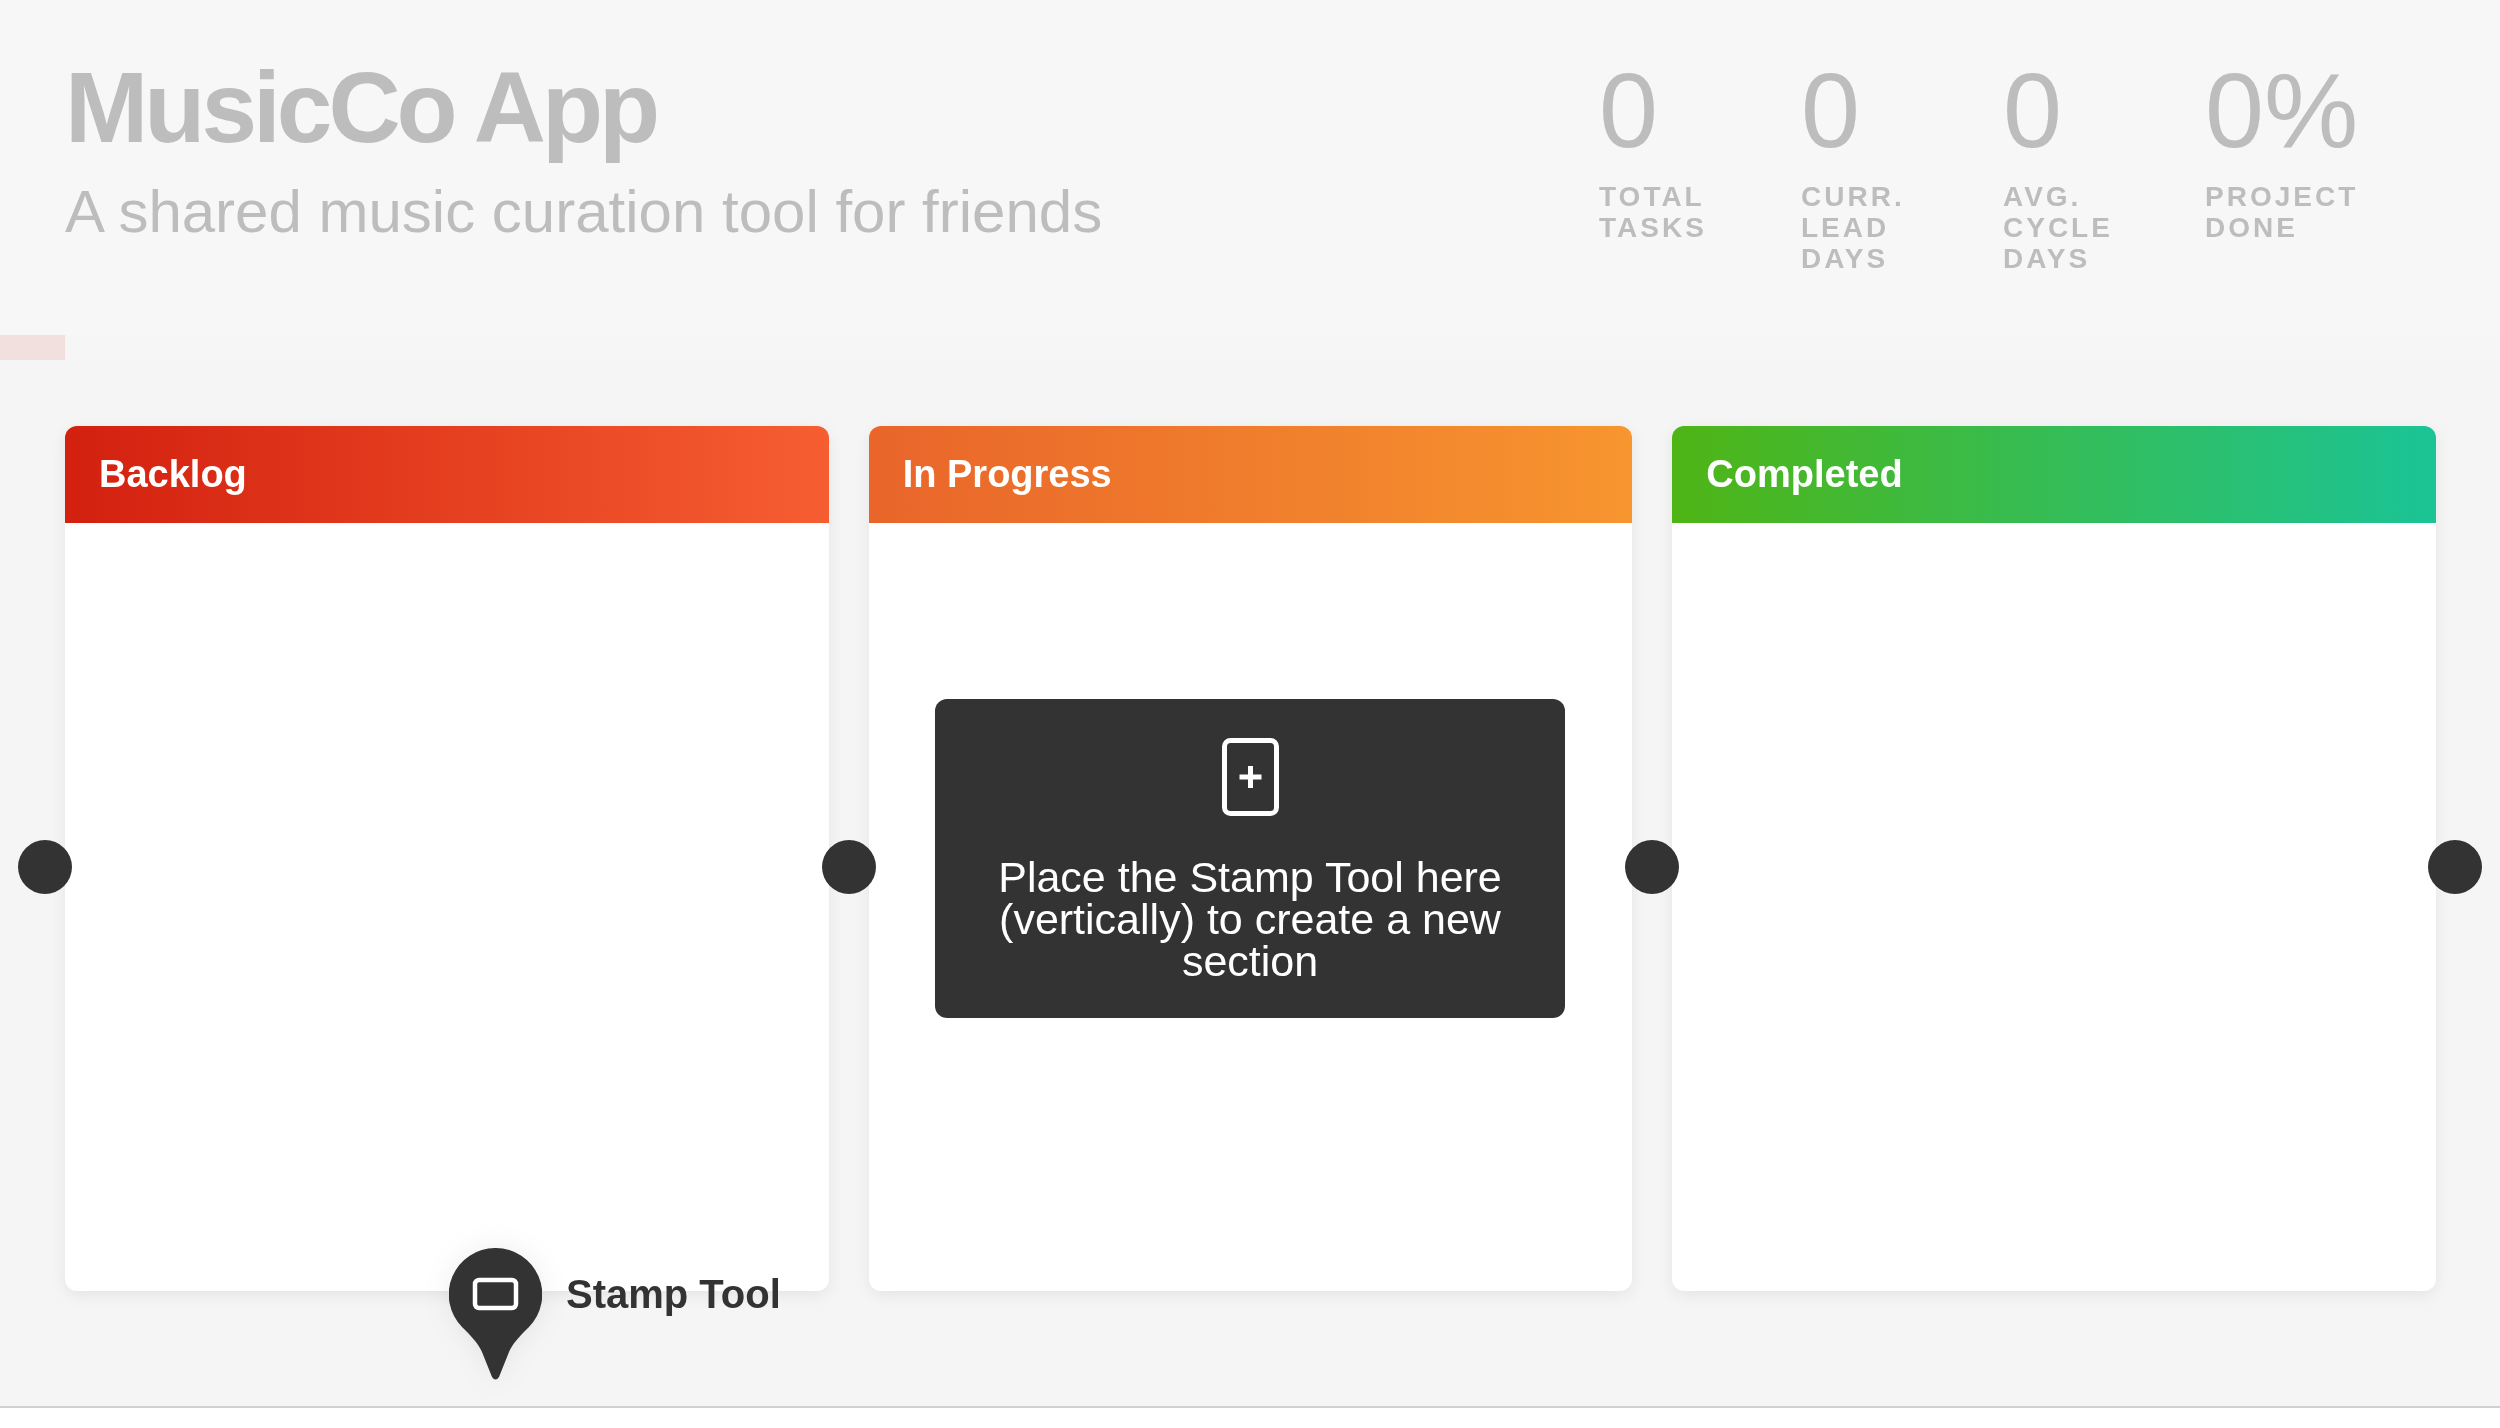 The image size is (2500, 1428). What do you see at coordinates (584, 212) in the screenshot?
I see `app-subtitle: A shared music curation tool for friends` at bounding box center [584, 212].